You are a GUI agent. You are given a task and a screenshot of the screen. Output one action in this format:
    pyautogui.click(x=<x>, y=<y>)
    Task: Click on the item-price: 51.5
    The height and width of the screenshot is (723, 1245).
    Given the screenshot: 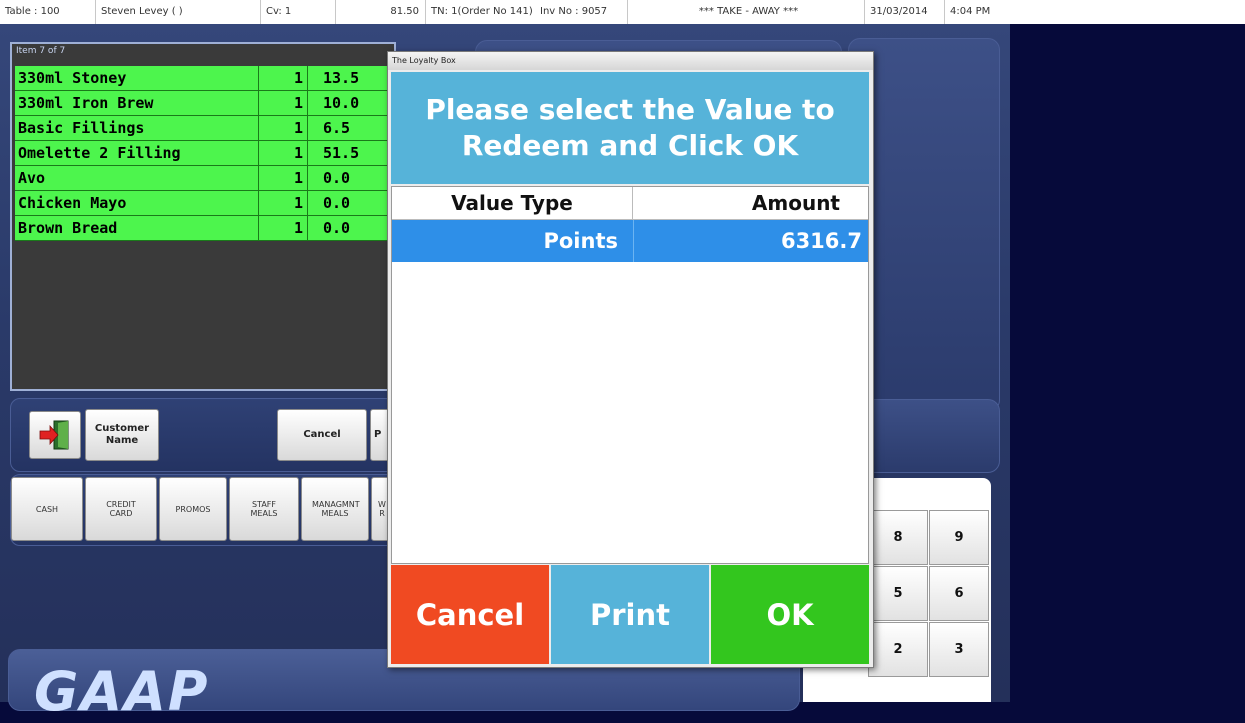 What is the action you would take?
    pyautogui.click(x=341, y=153)
    